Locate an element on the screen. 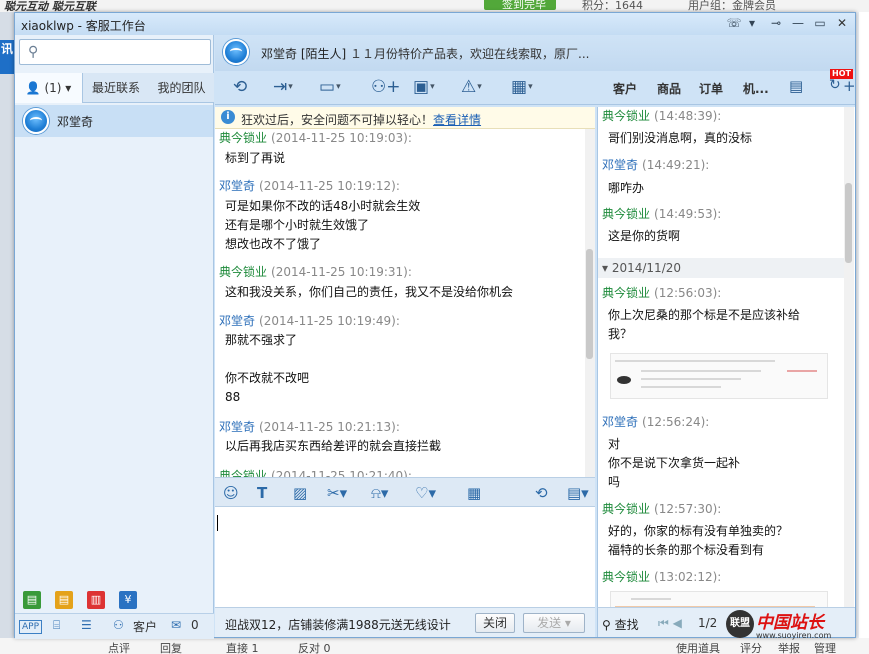 This screenshot has width=869, height=654. tab-recent: 最近联系 is located at coordinates (116, 88).